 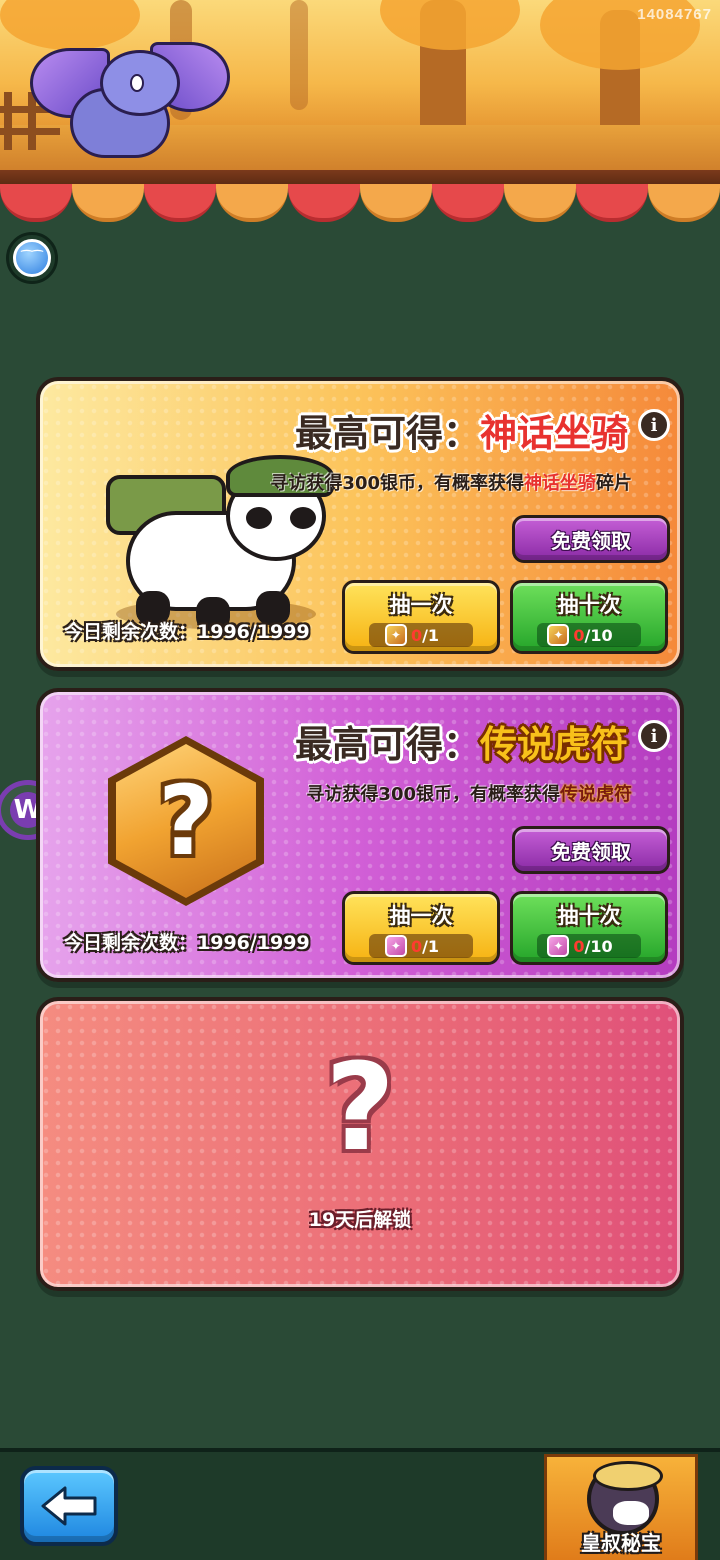 I want to click on chat-button: ⁀⁀, so click(x=32, y=258).